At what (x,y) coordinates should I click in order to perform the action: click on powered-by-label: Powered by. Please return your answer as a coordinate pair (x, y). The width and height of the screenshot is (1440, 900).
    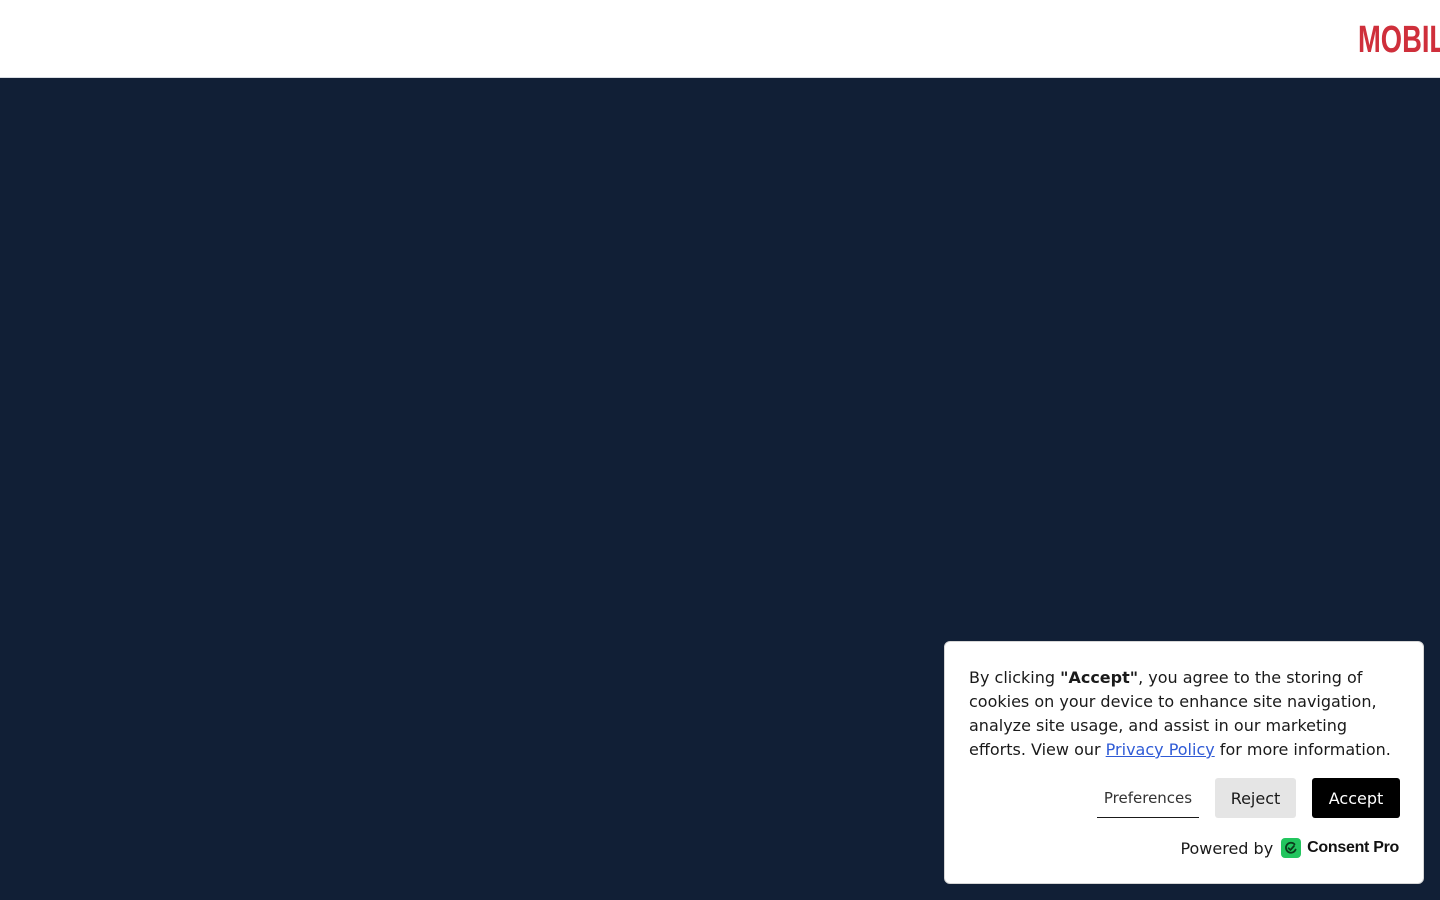
    Looking at the image, I should click on (1227, 848).